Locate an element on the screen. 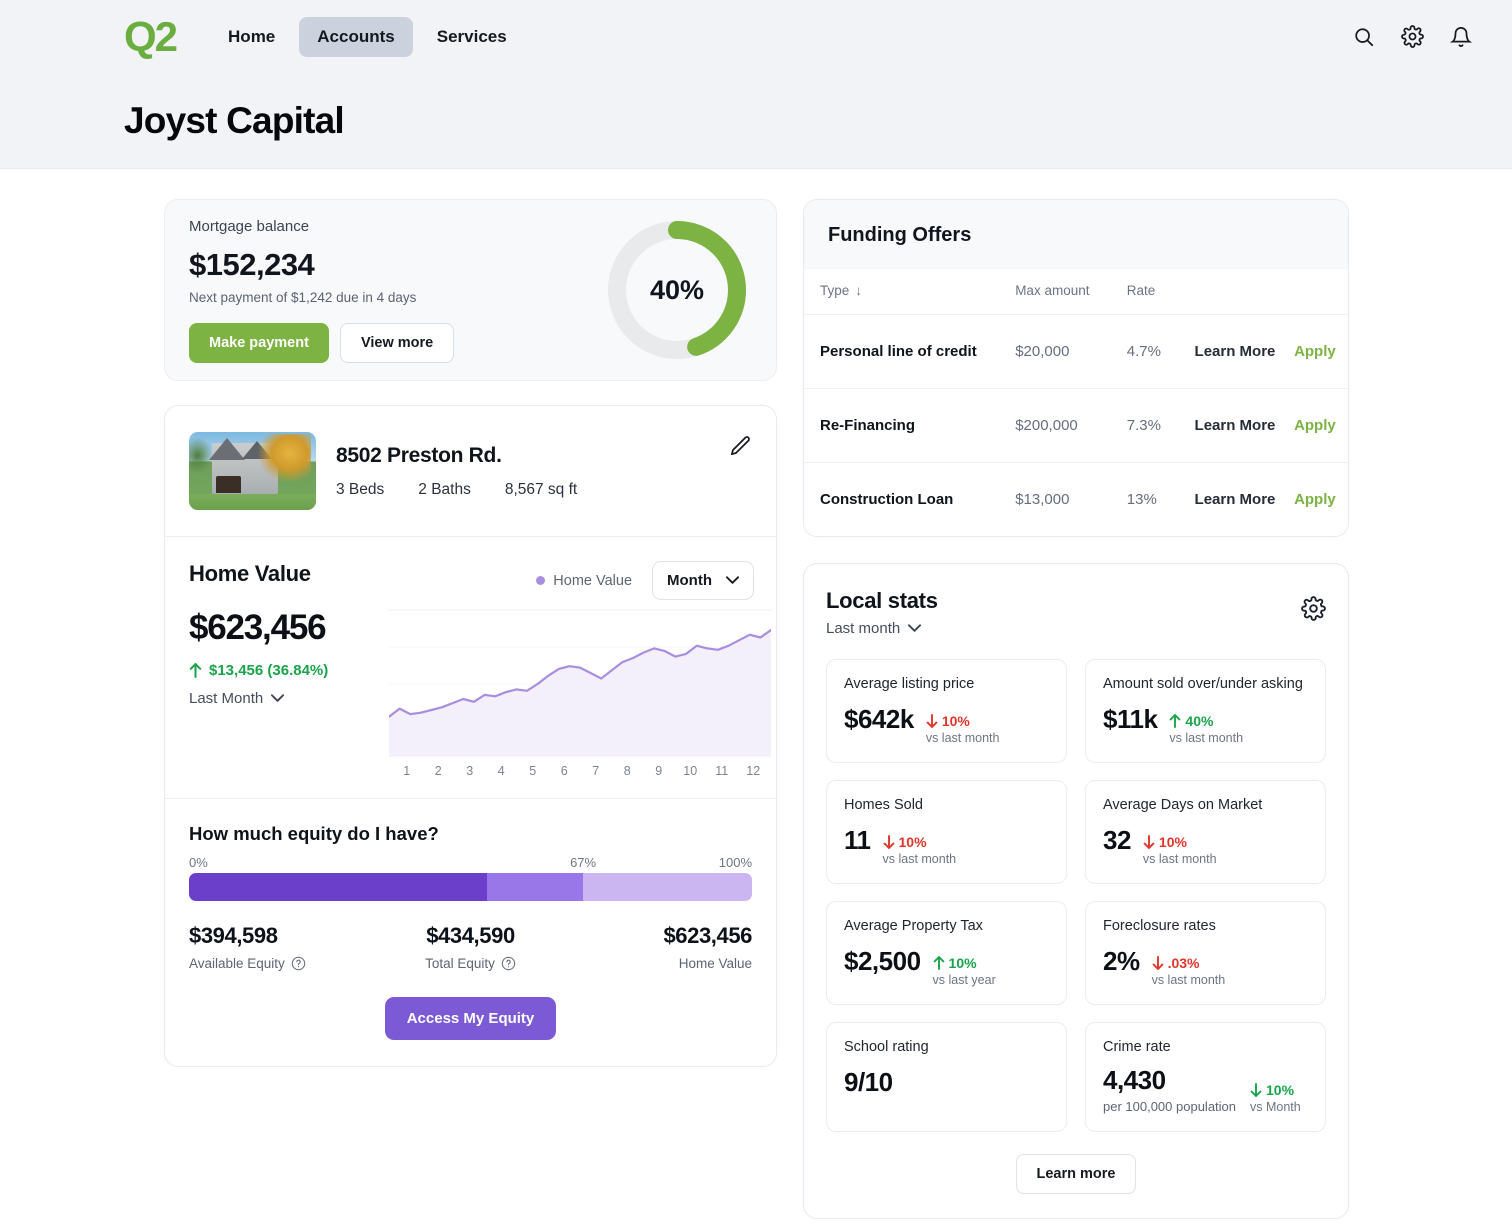 This screenshot has height=1225, width=1512. mortgage-actions: Make payment View more is located at coordinates (396, 342).